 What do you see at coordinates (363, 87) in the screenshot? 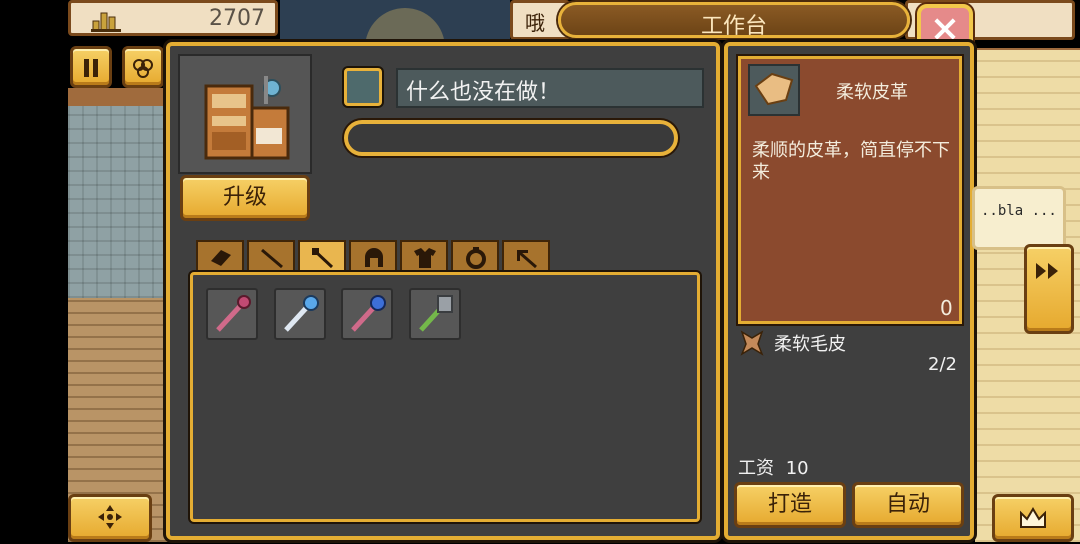
I see `auto-checkbox` at bounding box center [363, 87].